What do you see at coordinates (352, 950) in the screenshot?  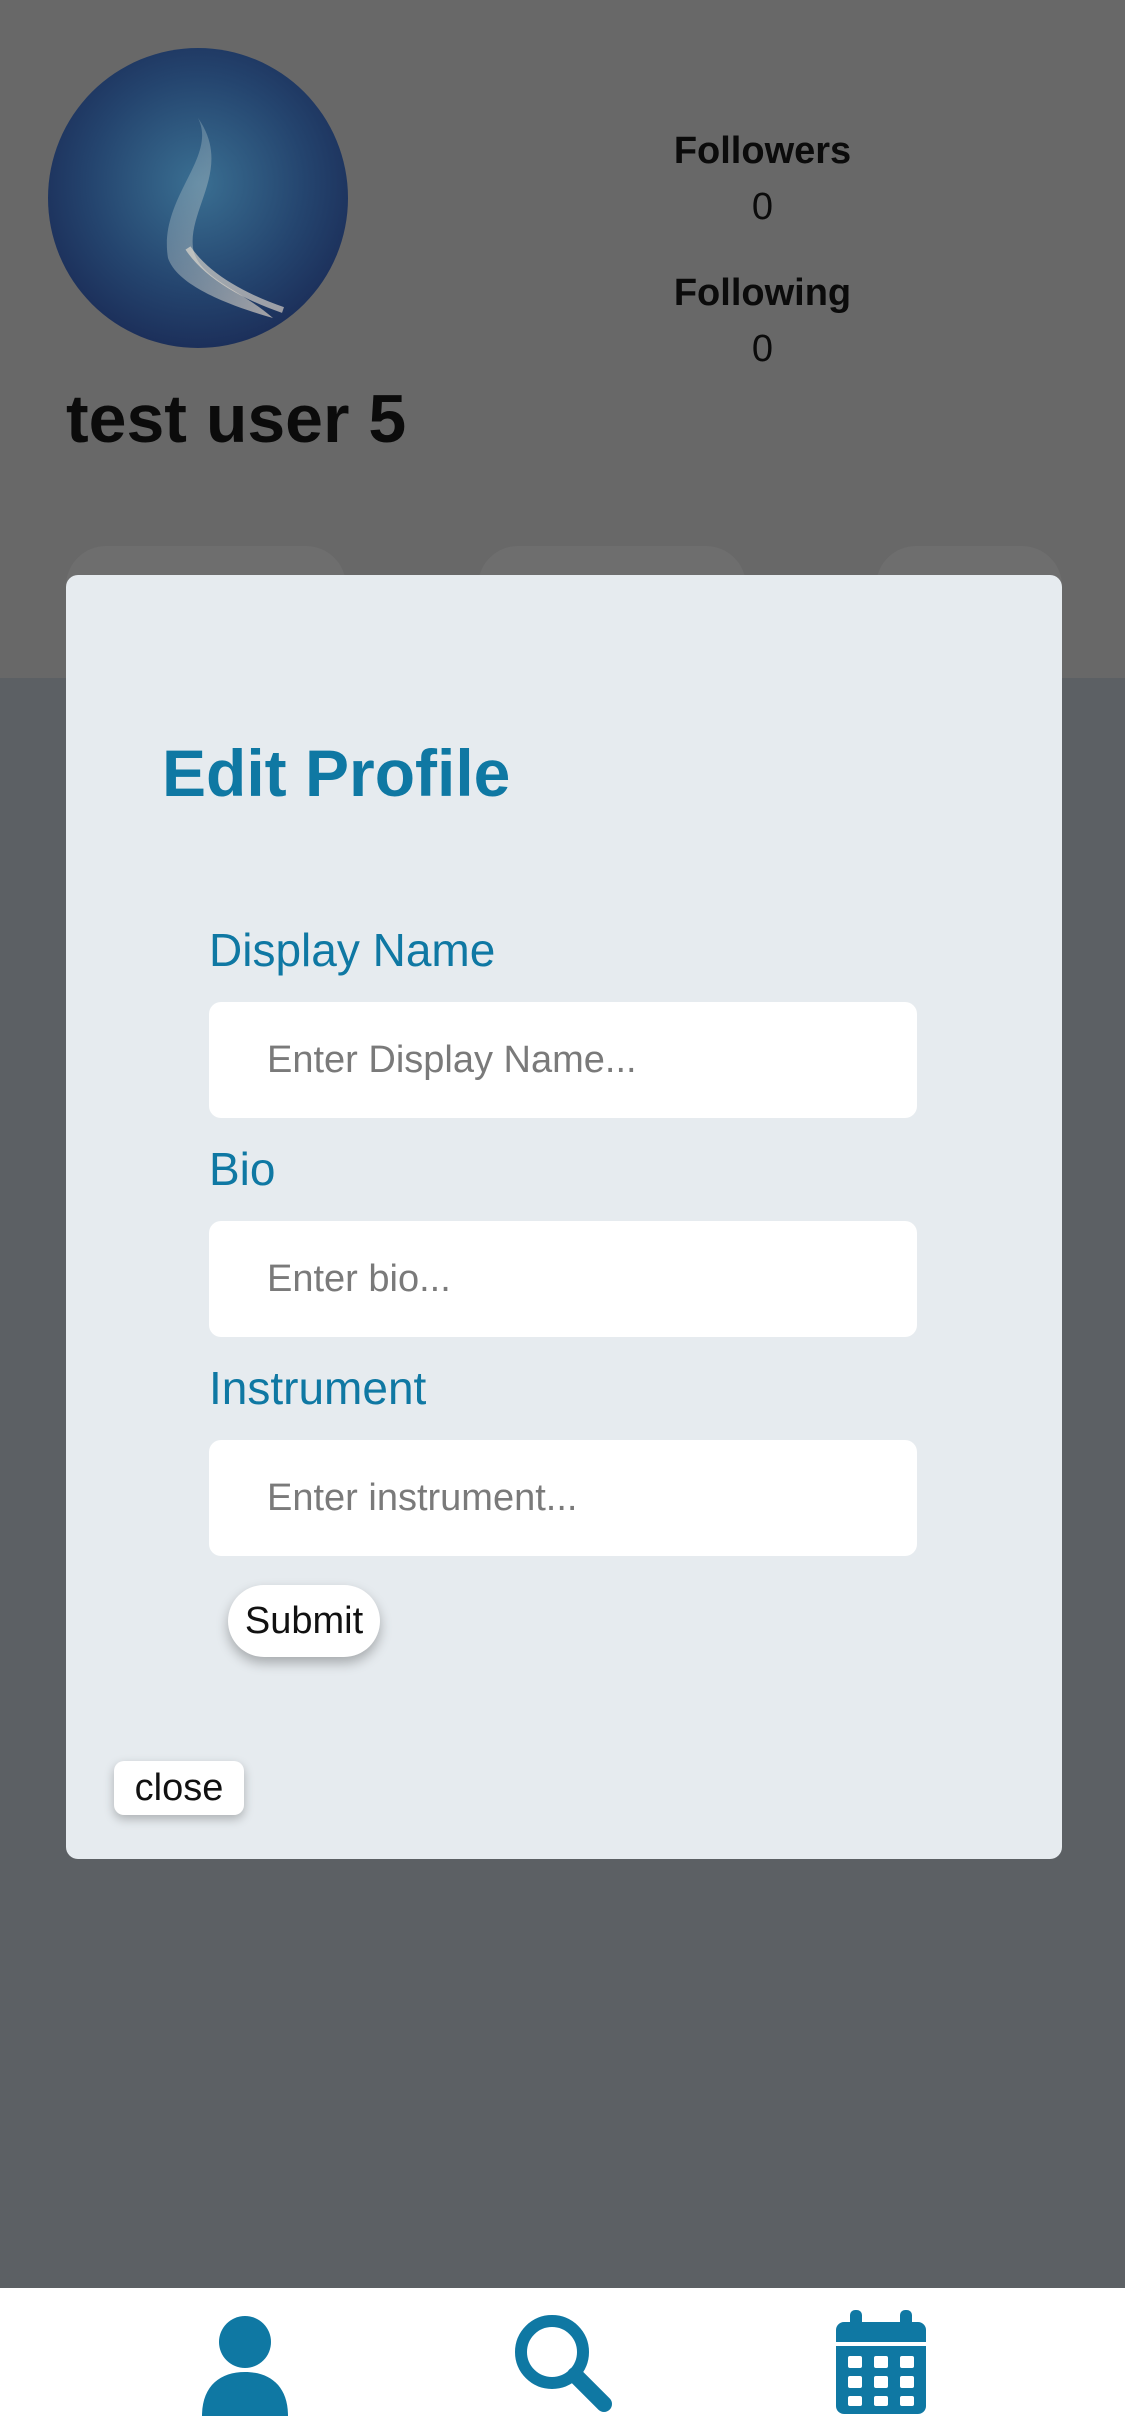 I see `display-name-label: Display Name` at bounding box center [352, 950].